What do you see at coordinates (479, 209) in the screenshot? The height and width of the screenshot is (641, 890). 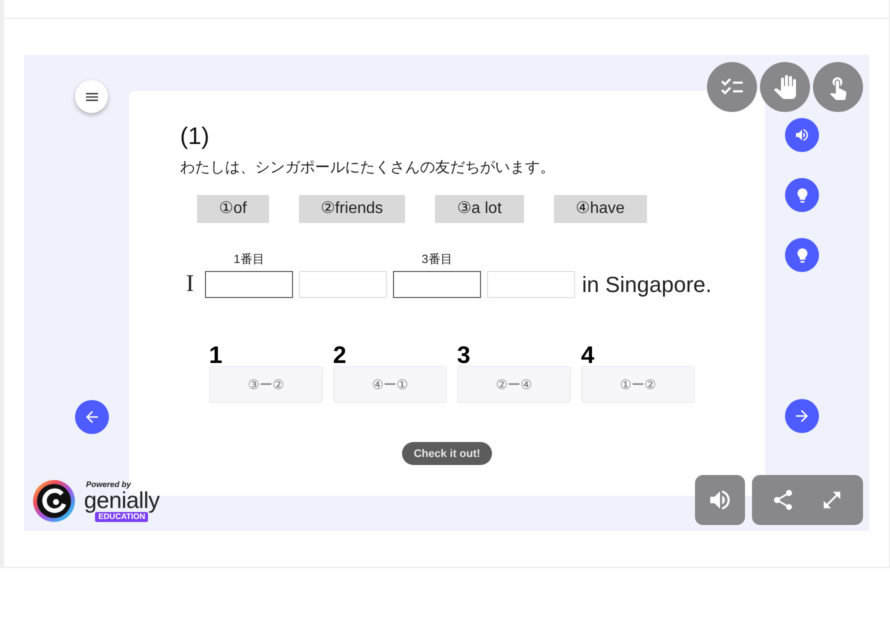 I see `word-chip: ③a lot` at bounding box center [479, 209].